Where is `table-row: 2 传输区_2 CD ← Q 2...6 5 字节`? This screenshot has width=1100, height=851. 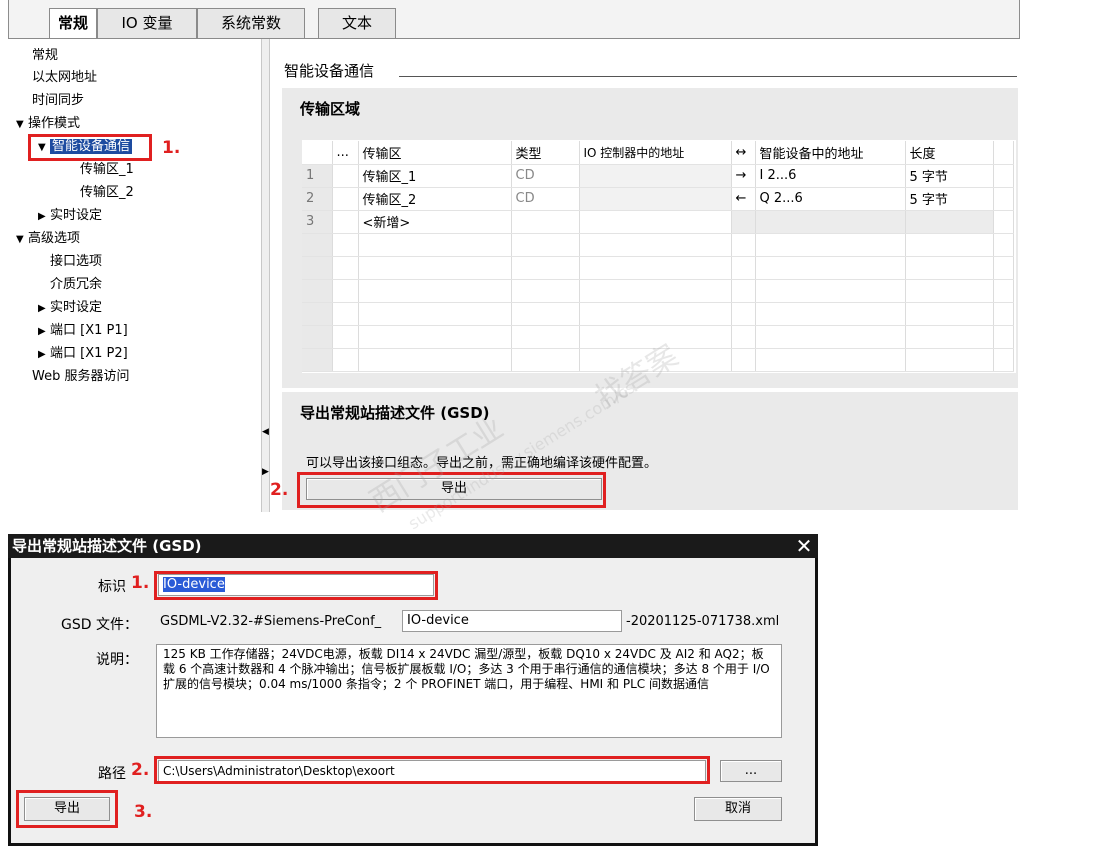
table-row: 2 传输区_2 CD ← Q 2...6 5 字节 is located at coordinates (658, 199).